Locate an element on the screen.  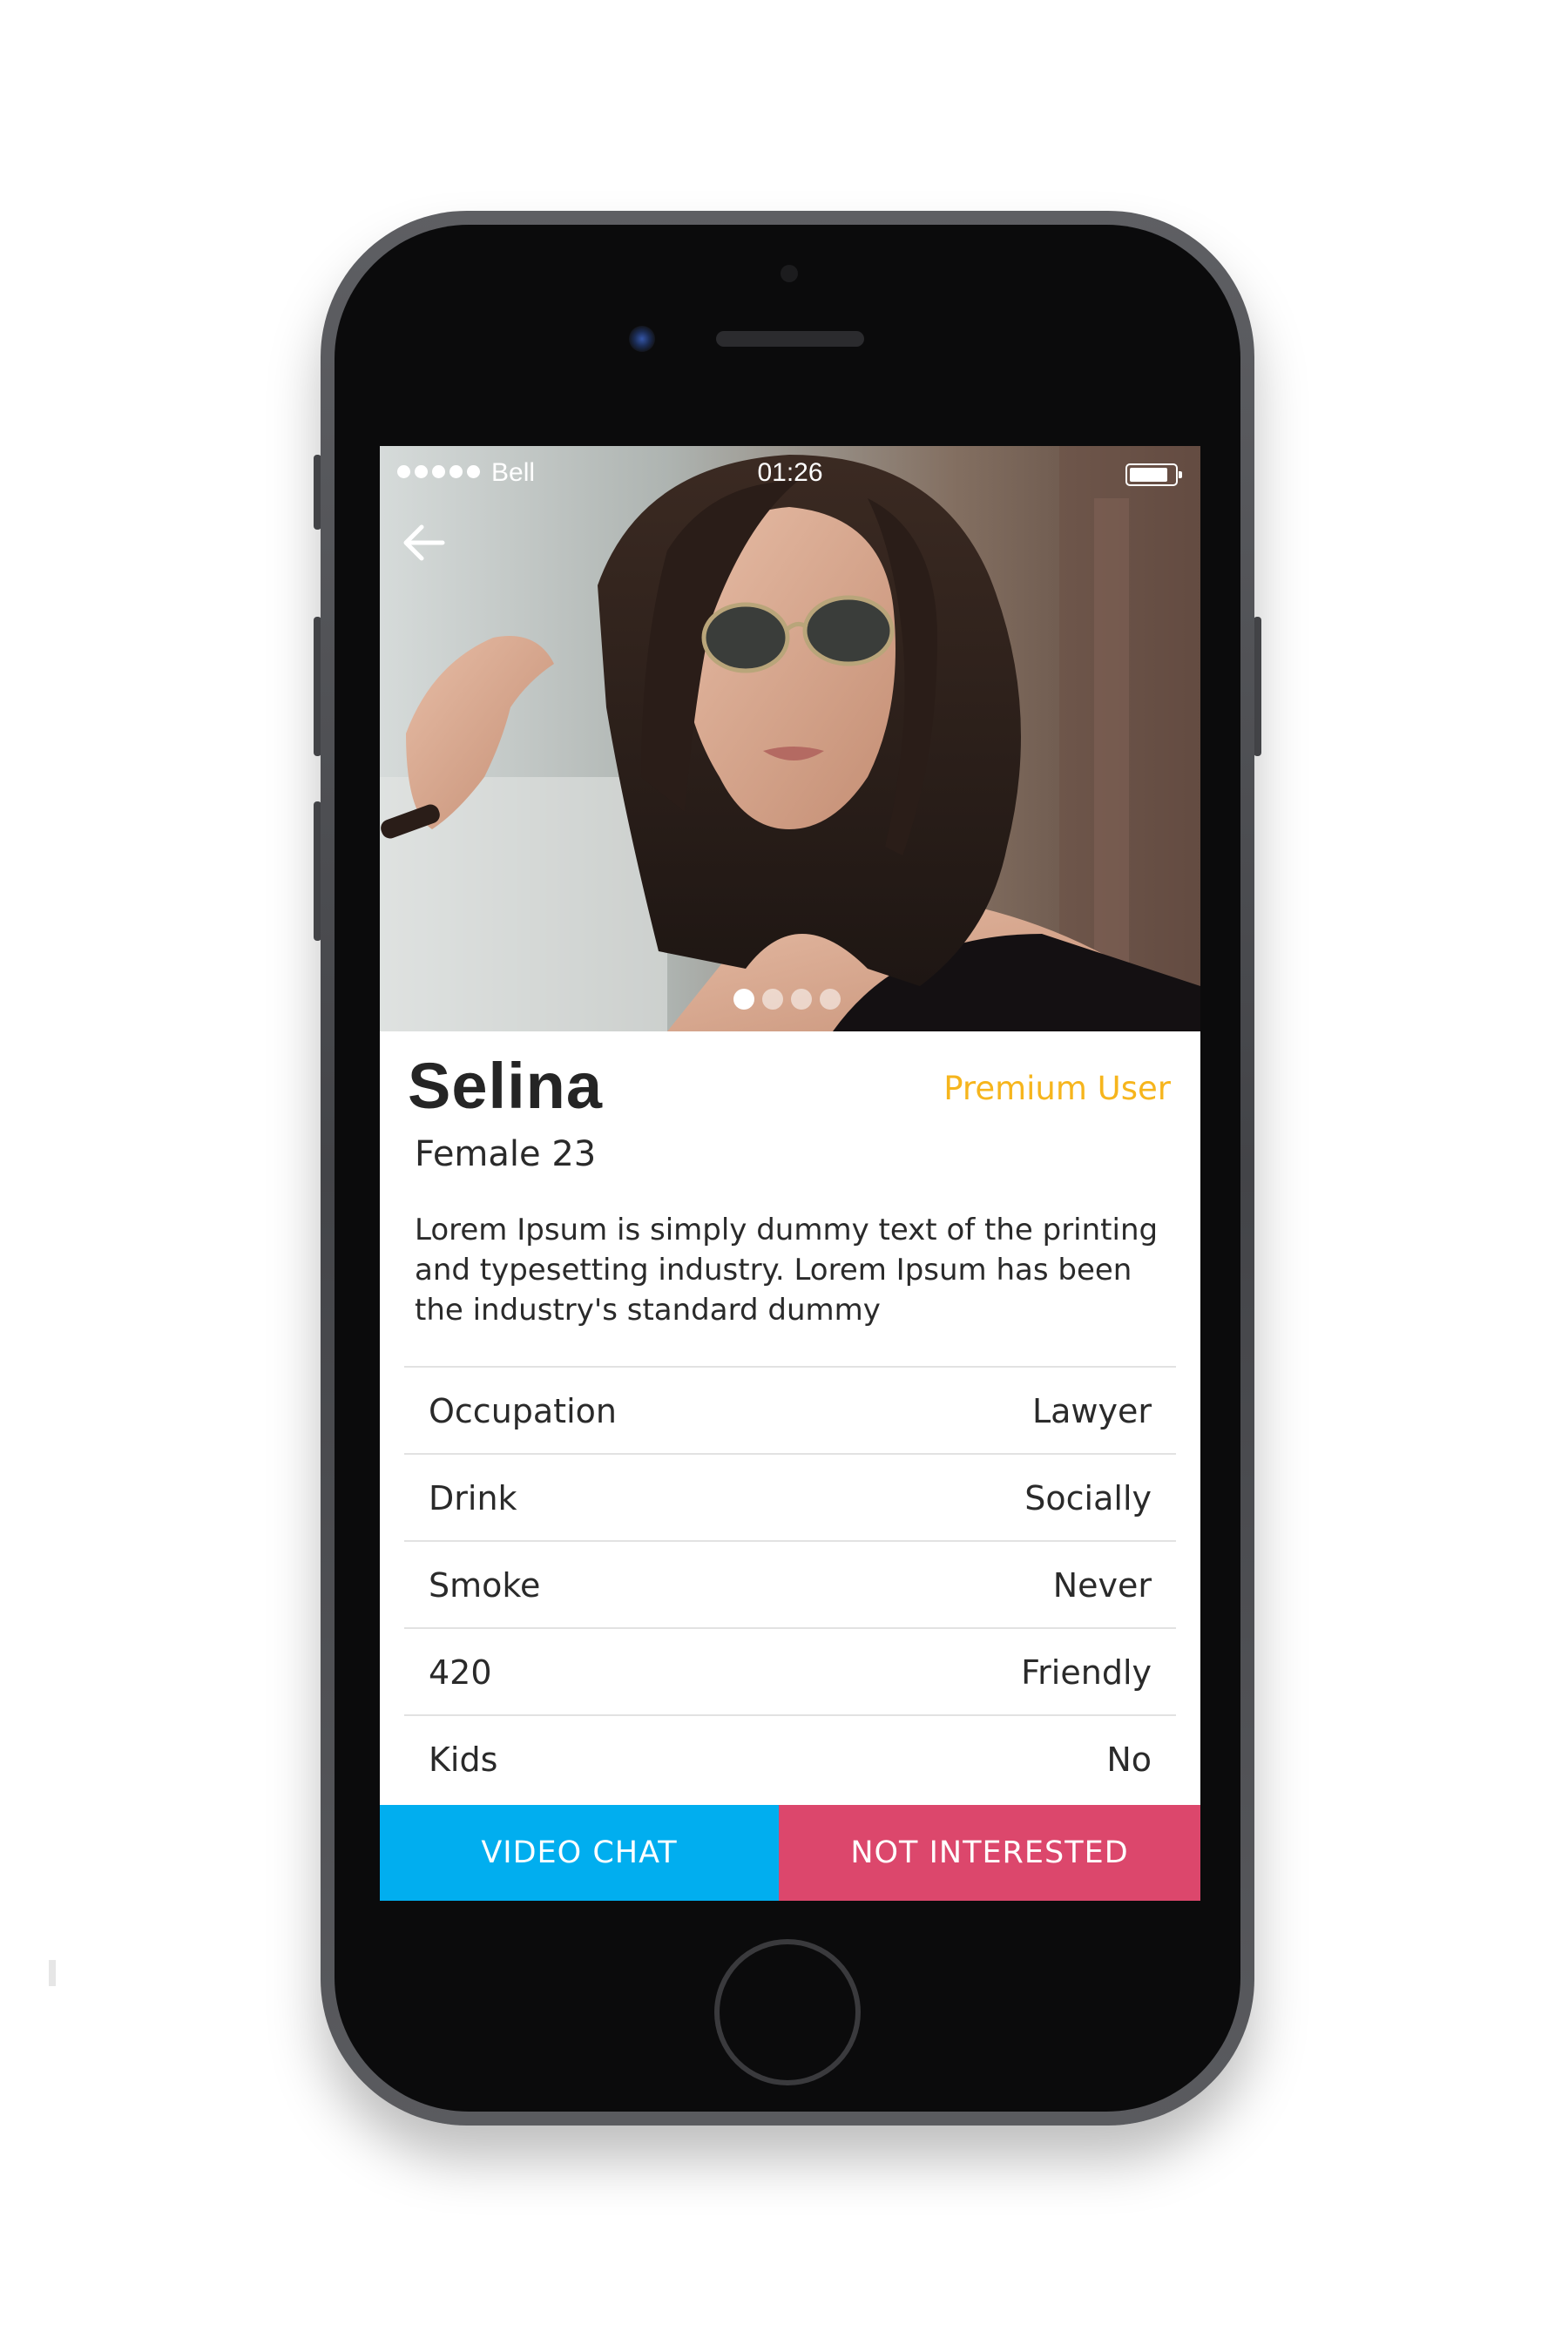
detail-row-smoke: Smoke Never is located at coordinates (790, 1585).